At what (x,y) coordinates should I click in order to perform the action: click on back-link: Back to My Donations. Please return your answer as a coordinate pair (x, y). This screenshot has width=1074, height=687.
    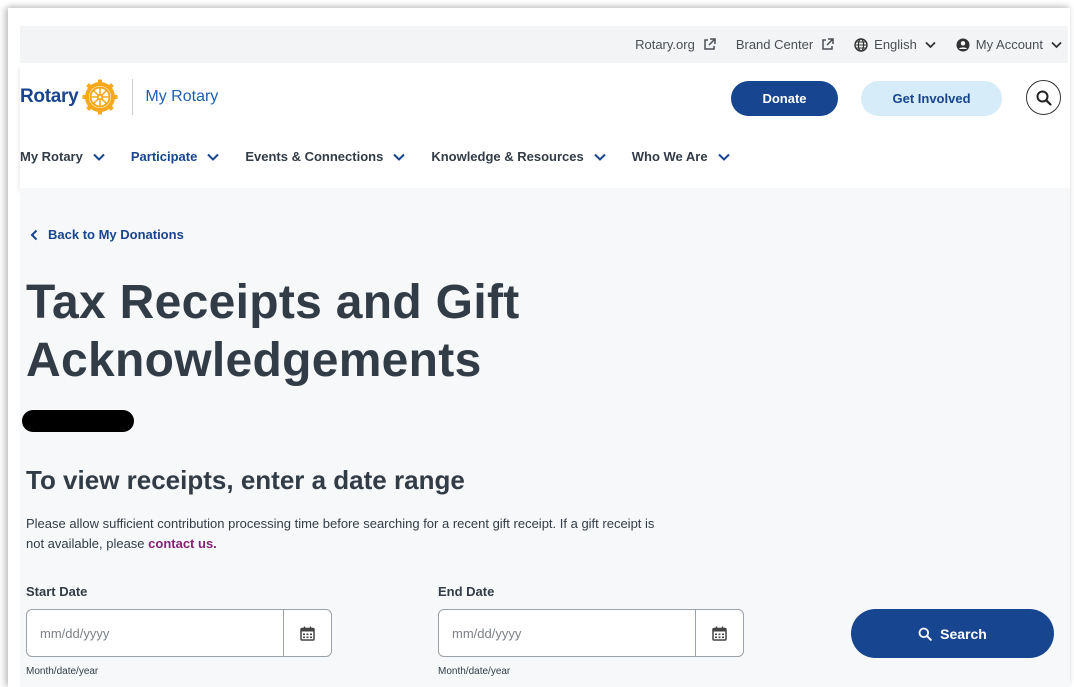
    Looking at the image, I should click on (107, 234).